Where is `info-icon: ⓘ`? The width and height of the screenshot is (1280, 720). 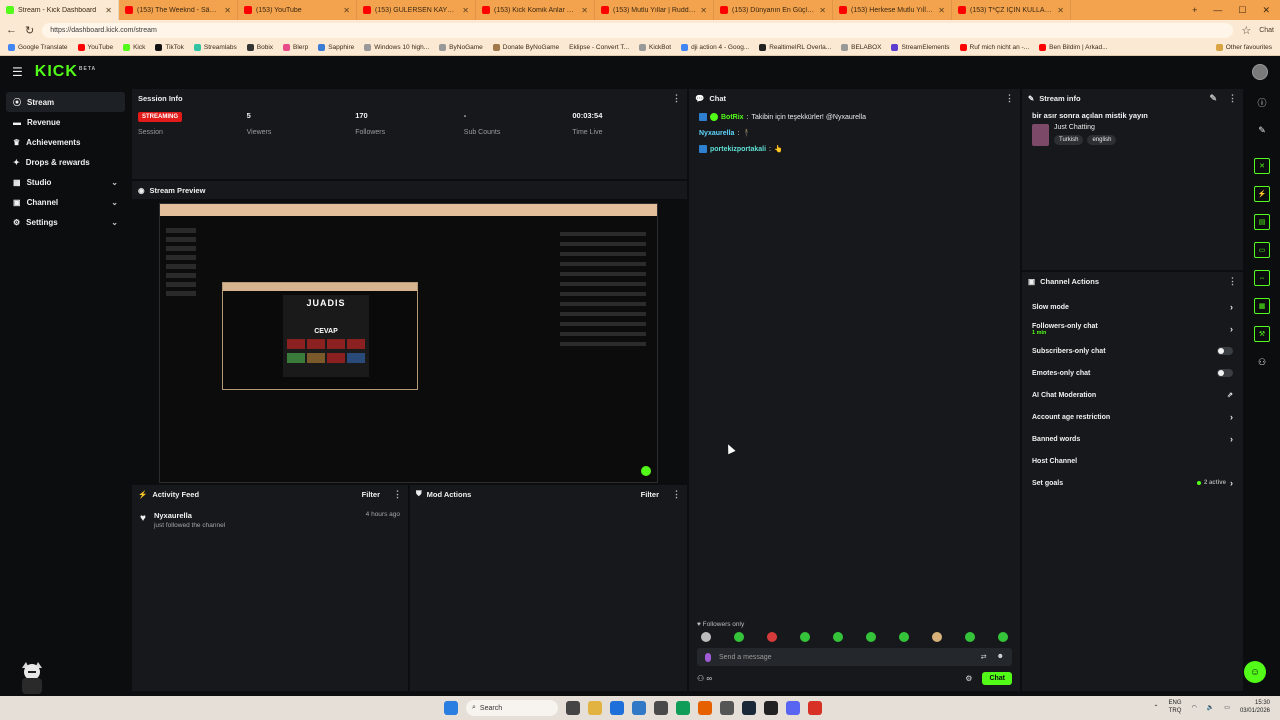
info-icon: ⓘ is located at coordinates (1262, 102).